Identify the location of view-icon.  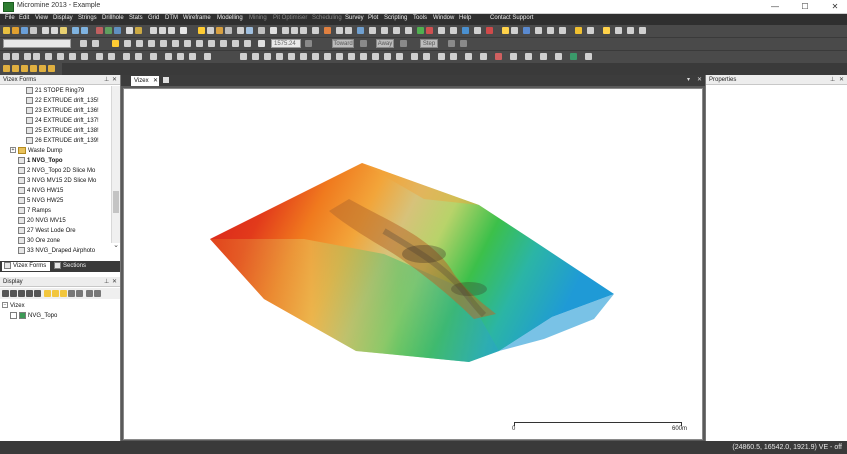
(273, 30).